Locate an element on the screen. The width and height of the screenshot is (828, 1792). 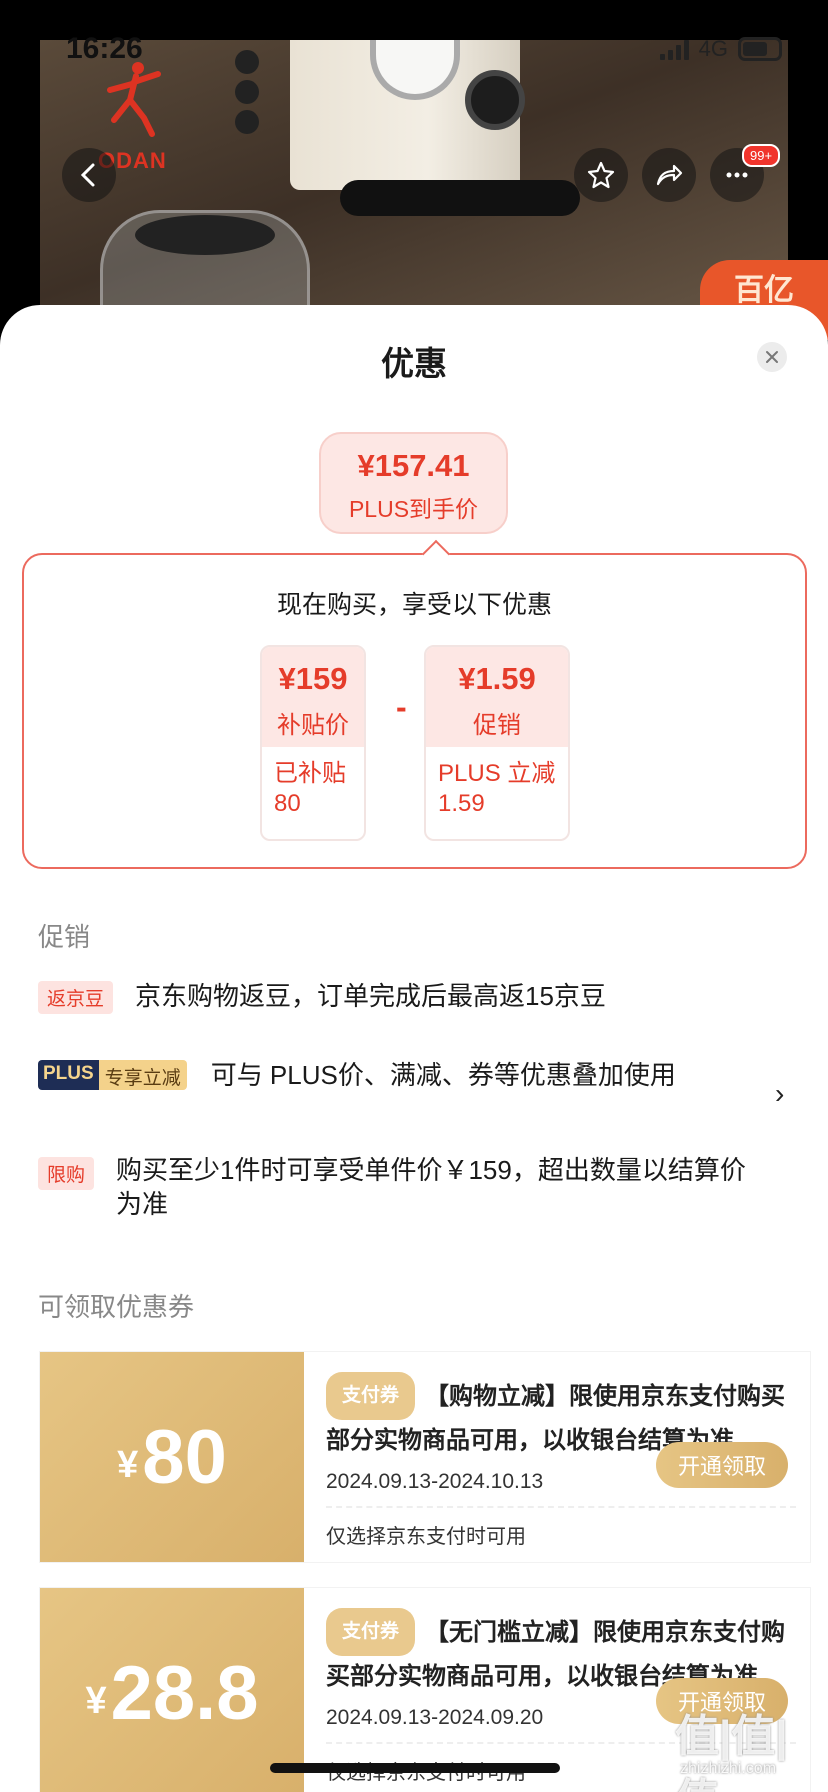
chevron-right-icon: › is located at coordinates (779, 1094).